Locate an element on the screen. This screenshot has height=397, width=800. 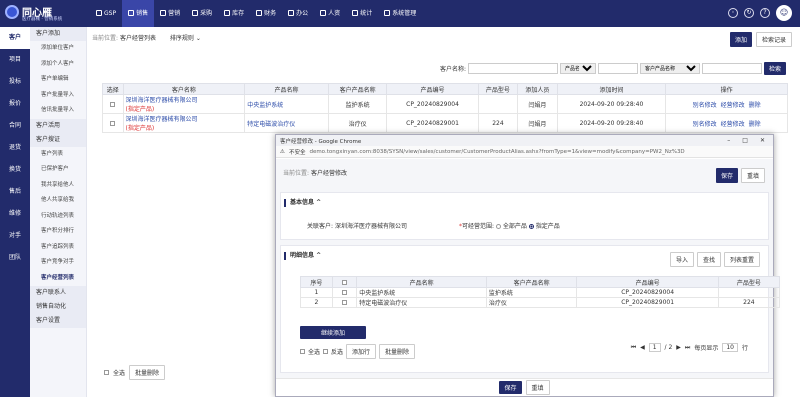
scope-part-radio is located at coordinates (531, 226).